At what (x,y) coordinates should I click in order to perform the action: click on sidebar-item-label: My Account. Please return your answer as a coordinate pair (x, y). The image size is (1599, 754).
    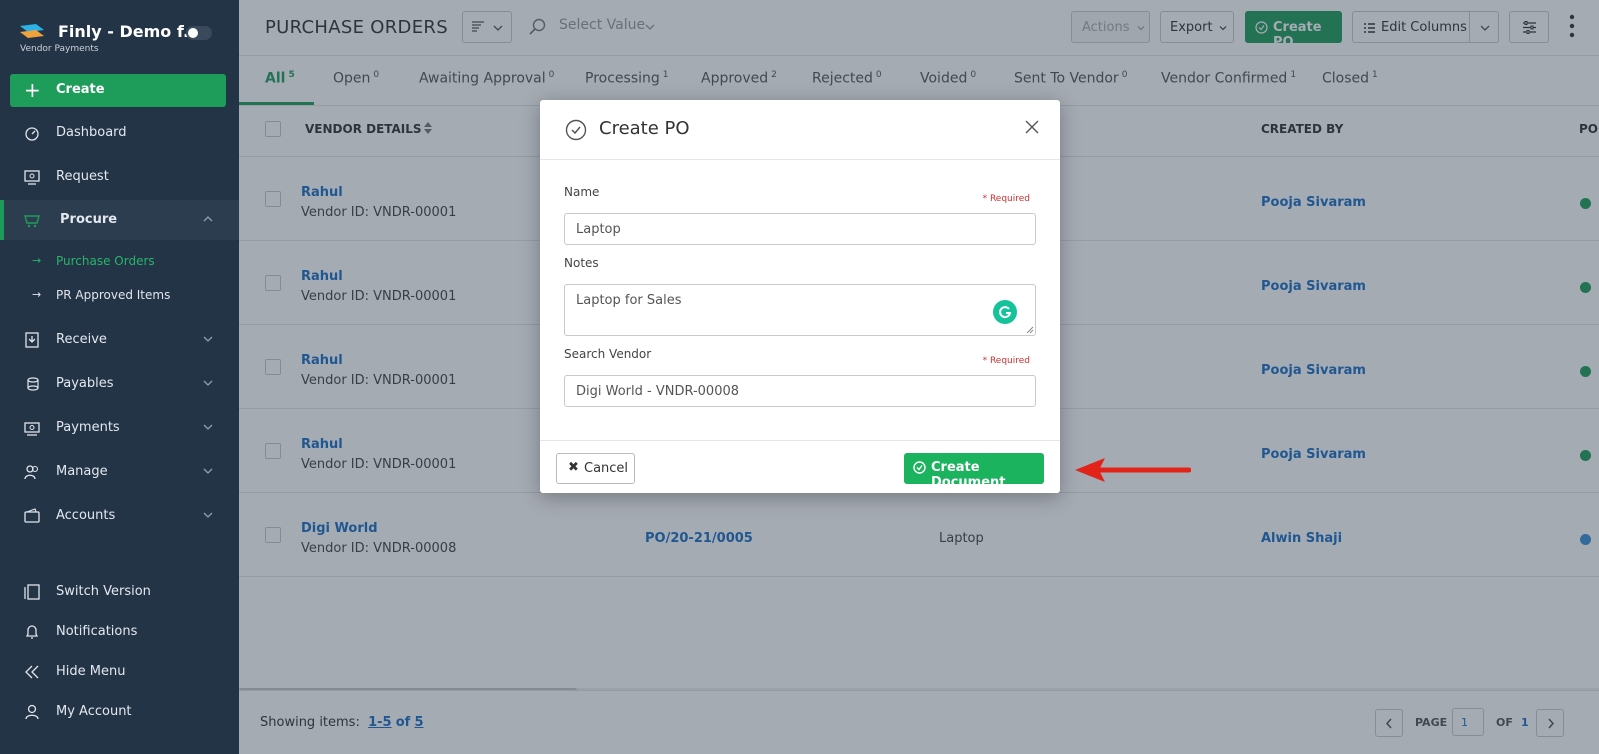
    Looking at the image, I should click on (94, 711).